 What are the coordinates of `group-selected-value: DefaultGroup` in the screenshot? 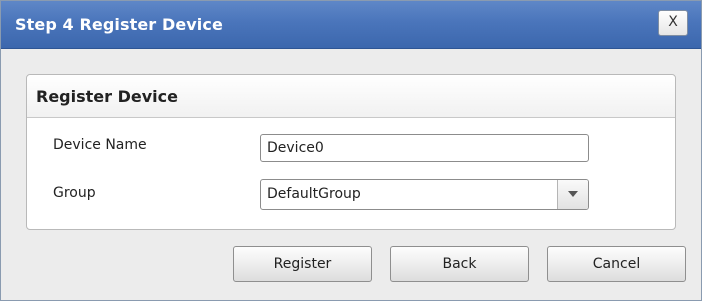 It's located at (314, 194).